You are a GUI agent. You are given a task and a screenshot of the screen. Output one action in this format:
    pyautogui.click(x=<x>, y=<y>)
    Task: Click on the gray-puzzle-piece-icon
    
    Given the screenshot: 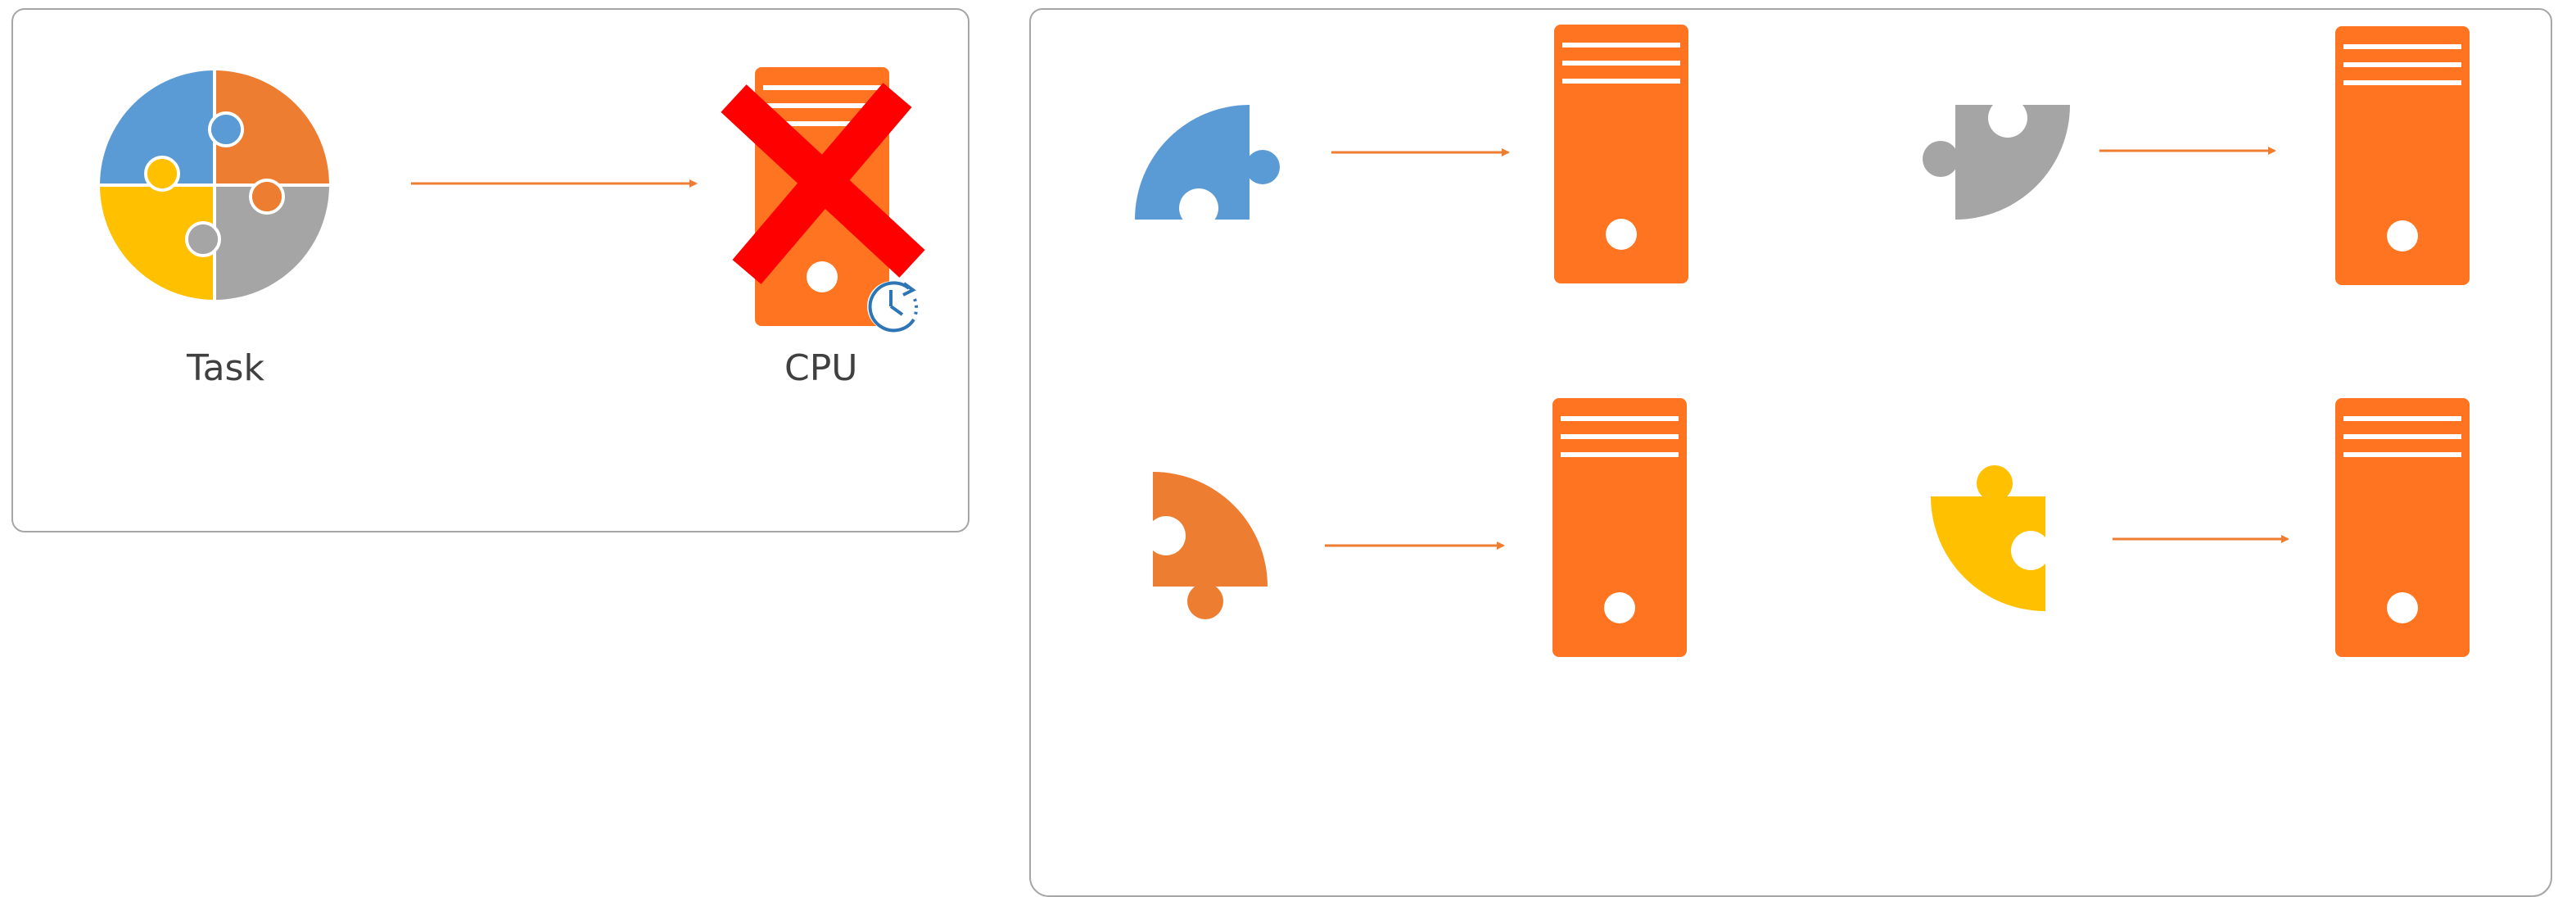 What is the action you would take?
    pyautogui.click(x=1996, y=159)
    